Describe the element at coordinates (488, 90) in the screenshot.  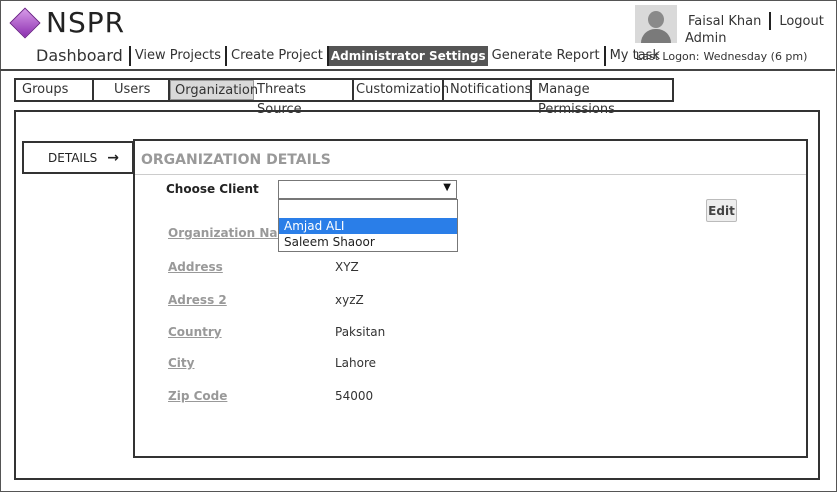
I see `tab-notifications: Notifications` at that location.